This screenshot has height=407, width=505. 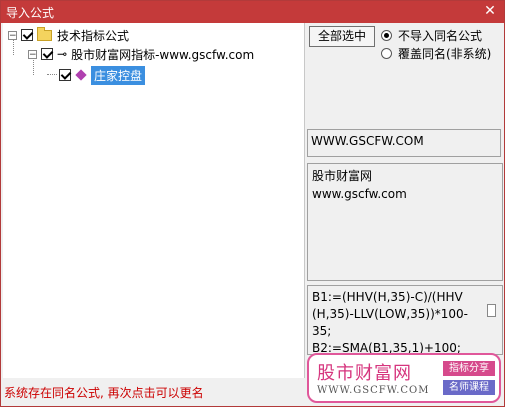 What do you see at coordinates (386, 53) in the screenshot?
I see `radio-overwrite-indicator` at bounding box center [386, 53].